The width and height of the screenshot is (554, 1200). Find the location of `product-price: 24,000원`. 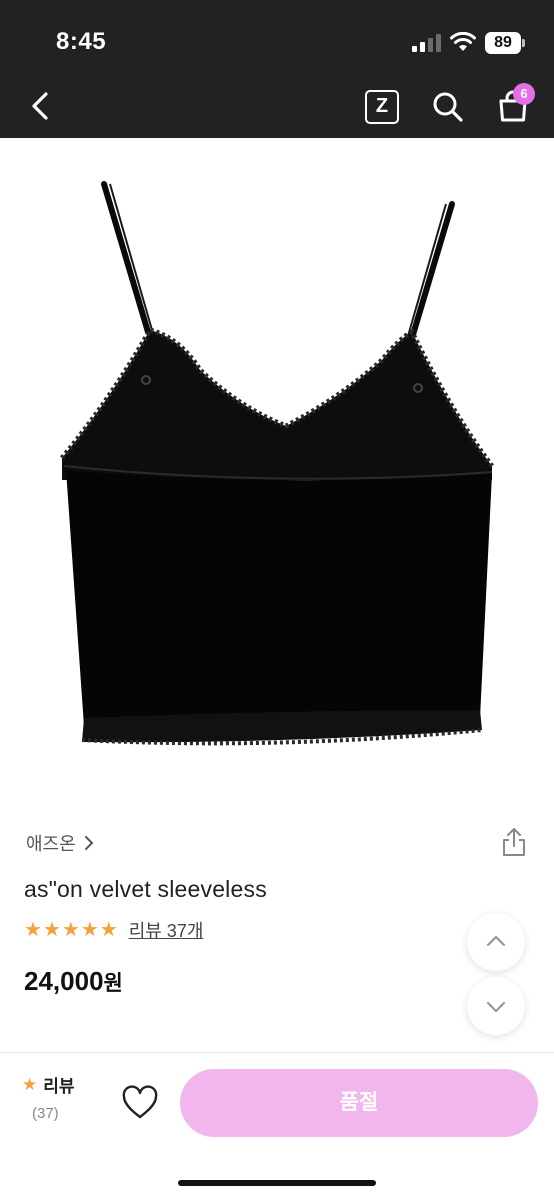

product-price: 24,000원 is located at coordinates (73, 981).